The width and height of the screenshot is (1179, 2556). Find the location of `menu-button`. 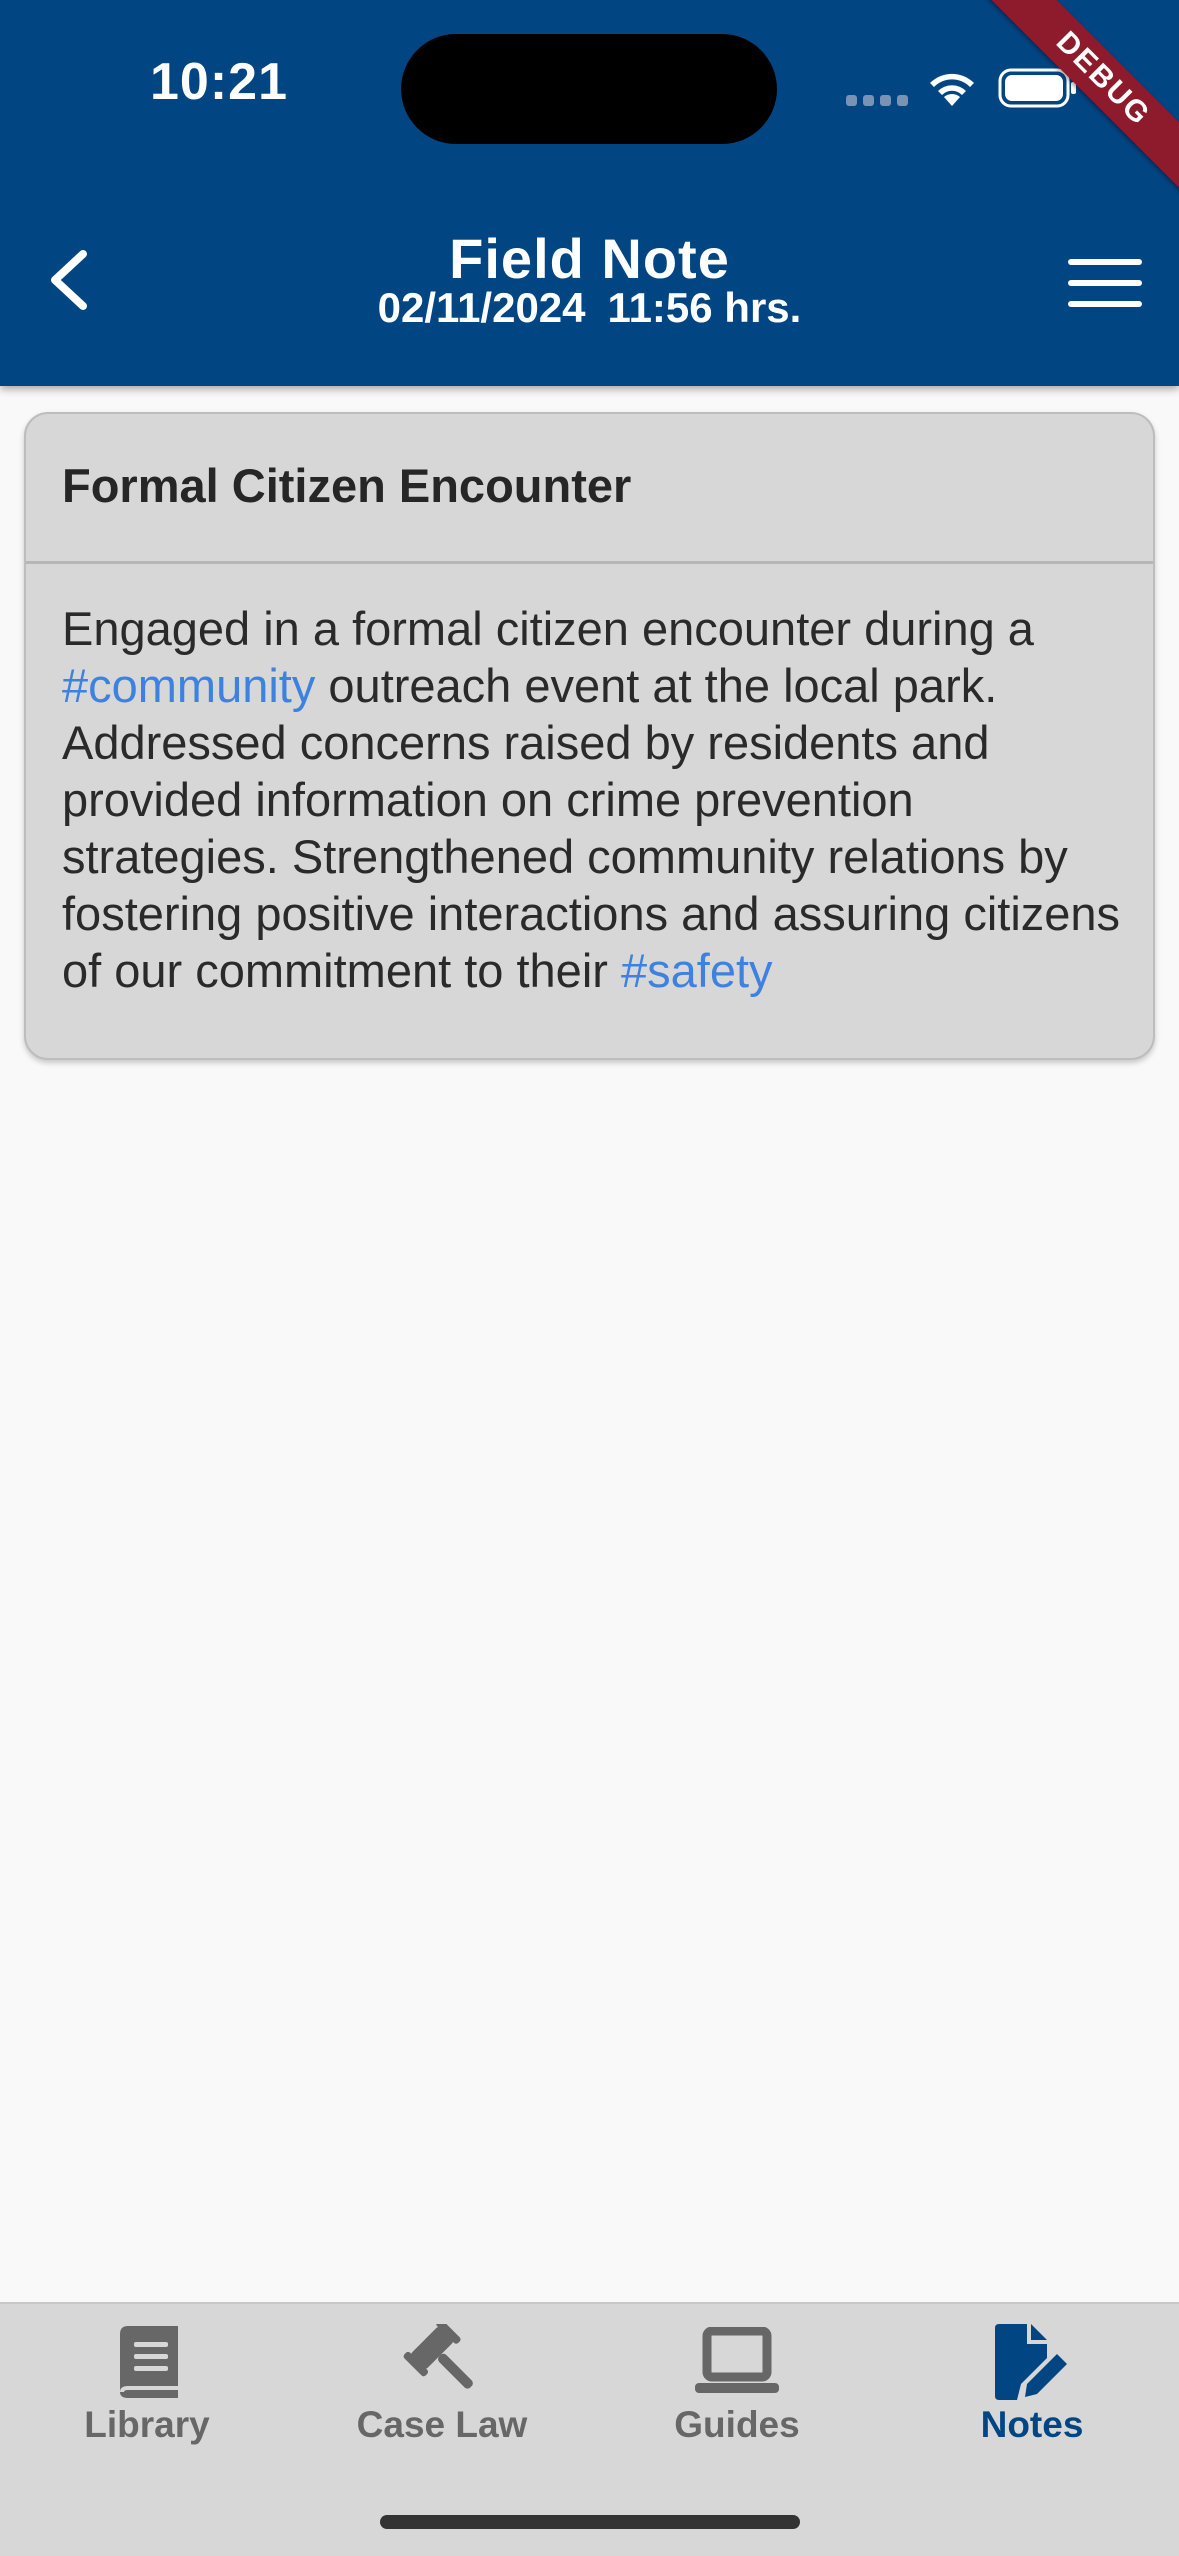

menu-button is located at coordinates (1105, 283).